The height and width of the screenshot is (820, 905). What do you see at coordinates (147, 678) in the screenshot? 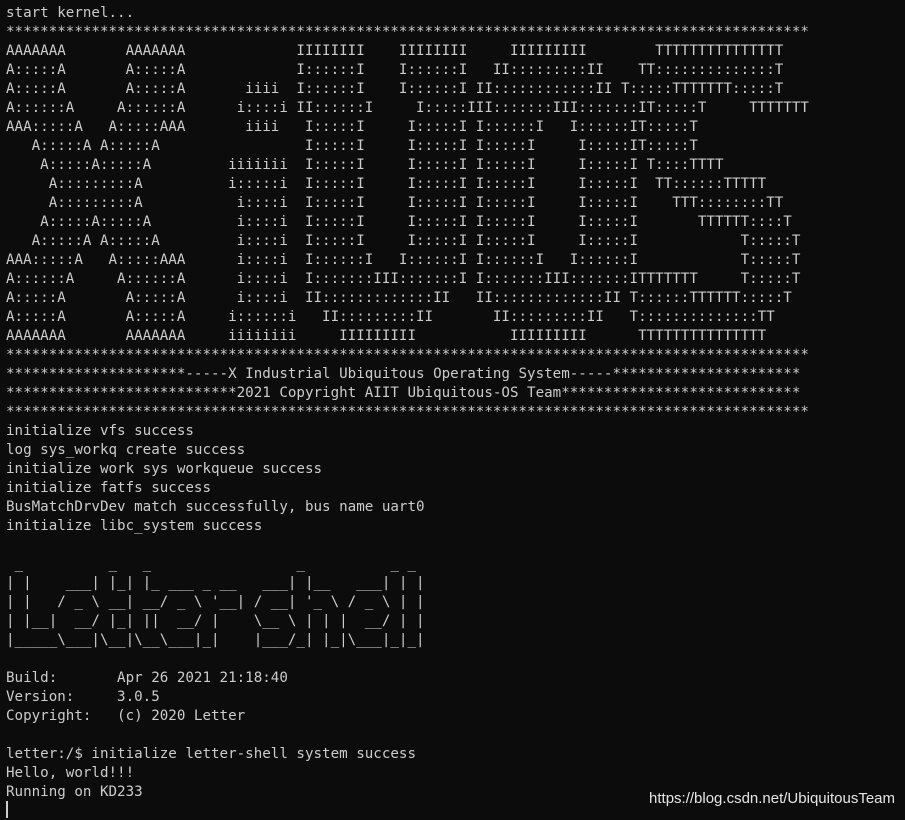
I see `terminal-line: Build: Apr 26 2021 21:18:40` at bounding box center [147, 678].